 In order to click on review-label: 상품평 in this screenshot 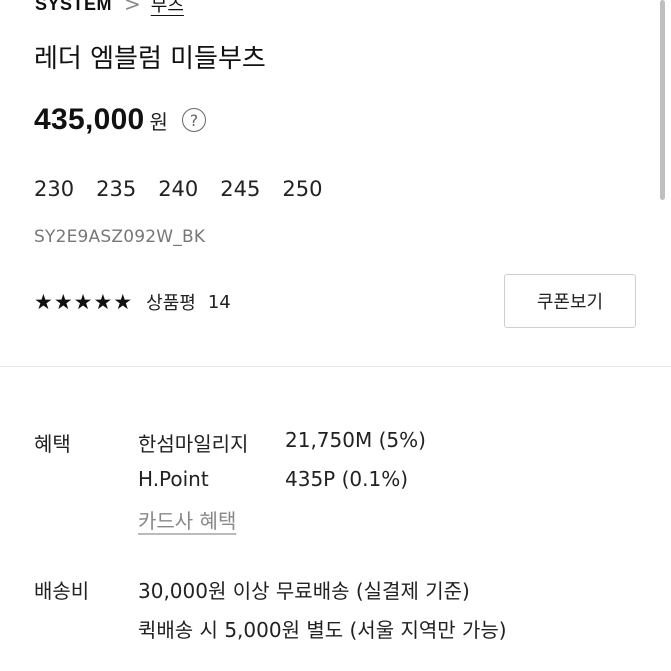, I will do `click(171, 302)`.